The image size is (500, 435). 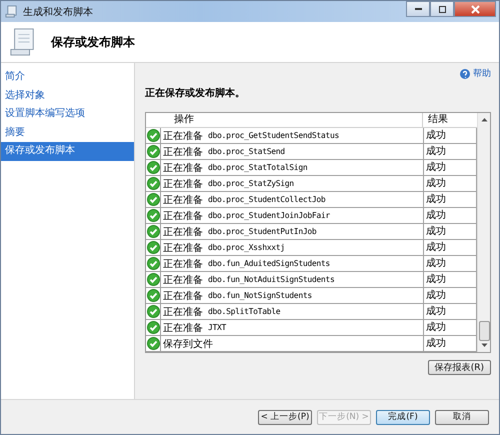 What do you see at coordinates (269, 215) in the screenshot?
I see `object-name: dbo.proc_StudentJoinJobFair` at bounding box center [269, 215].